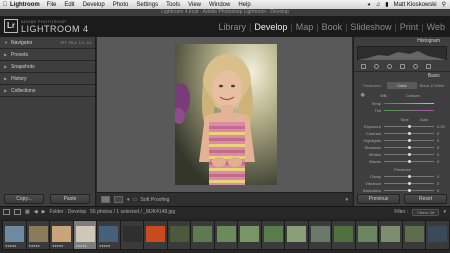  Describe the element at coordinates (135, 200) in the screenshot. I see `soft-proofing-checkbox: □` at that location.